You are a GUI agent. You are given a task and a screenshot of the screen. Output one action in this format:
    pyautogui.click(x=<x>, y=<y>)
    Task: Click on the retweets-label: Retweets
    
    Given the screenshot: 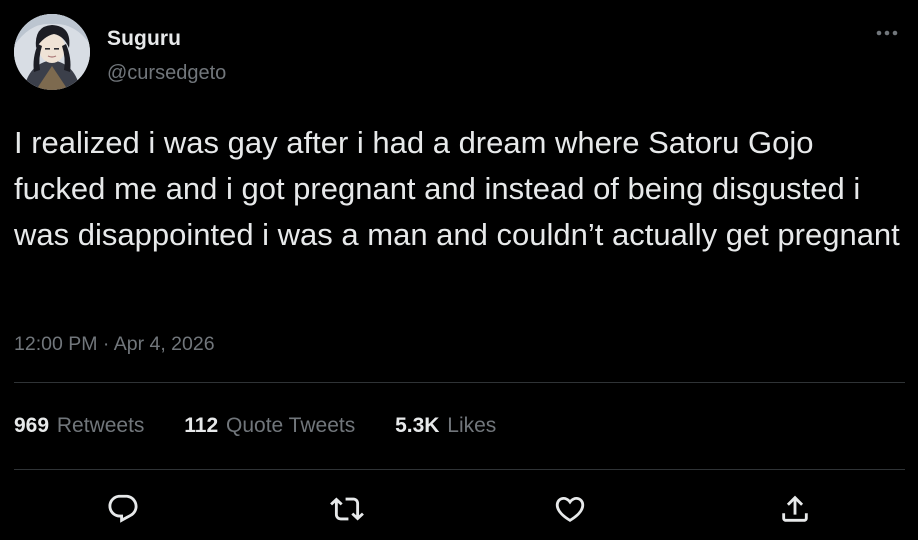 What is the action you would take?
    pyautogui.click(x=100, y=425)
    